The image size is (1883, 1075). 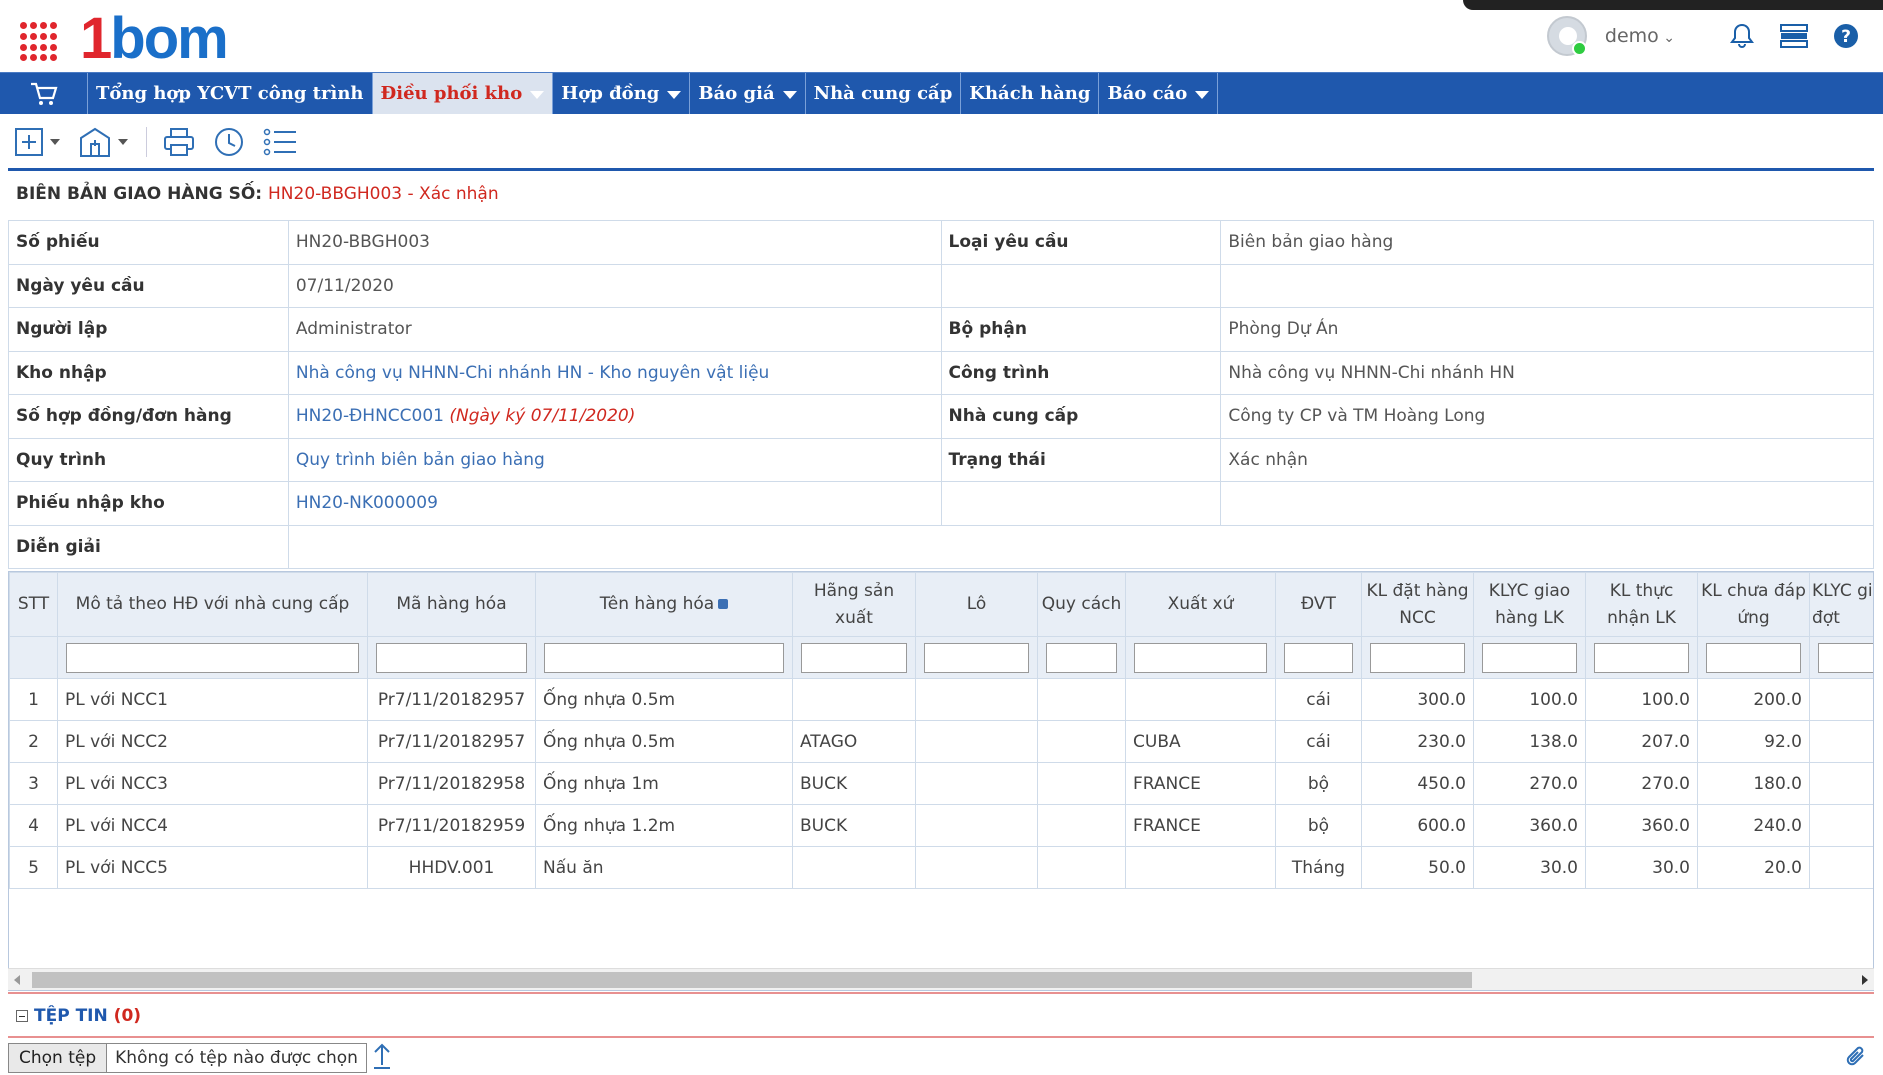 I want to click on cell-dvt: cái, so click(x=1318, y=741).